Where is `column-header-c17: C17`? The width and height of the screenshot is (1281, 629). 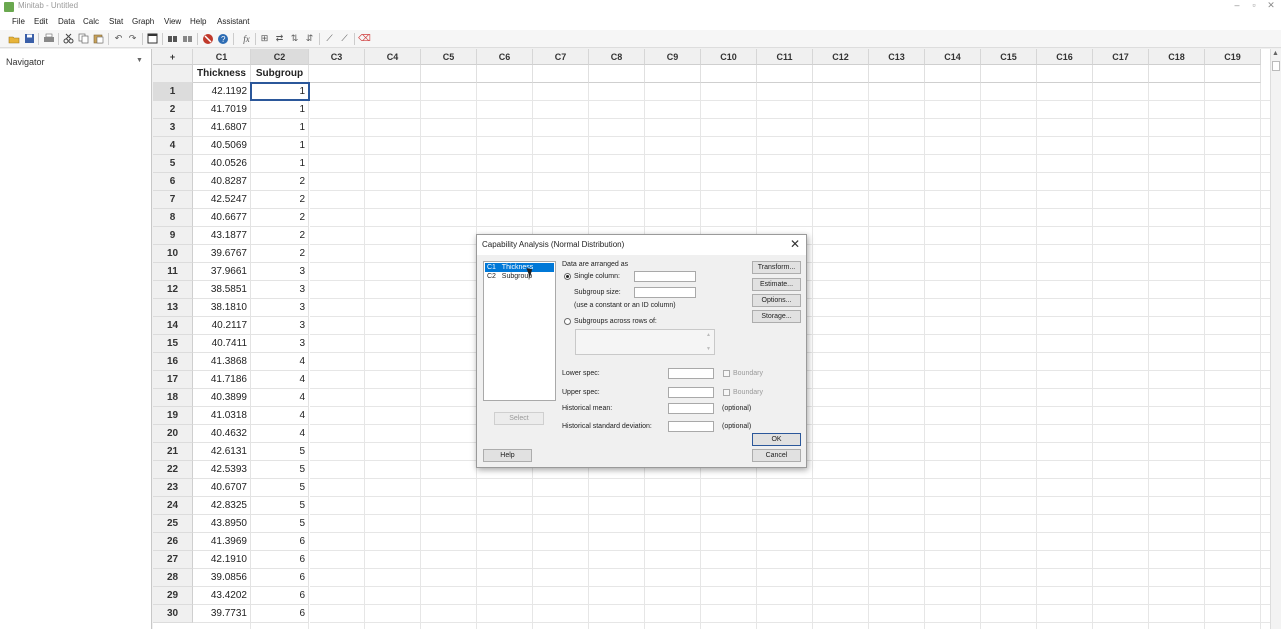
column-header-c17: C17 is located at coordinates (1121, 57).